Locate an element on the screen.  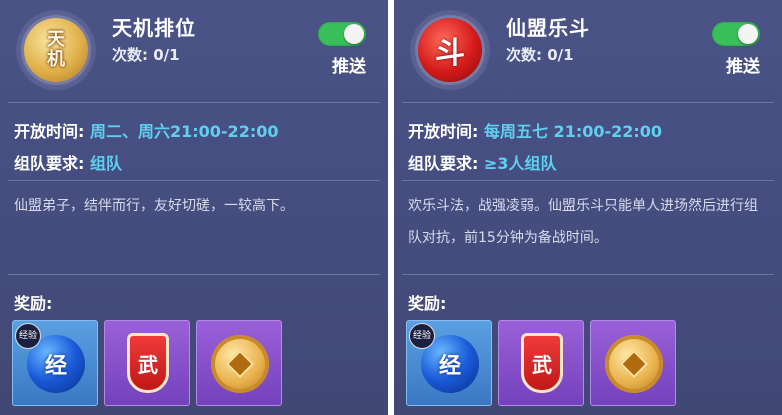
team-req-row: 组队要求: 组队 is located at coordinates (68, 162).